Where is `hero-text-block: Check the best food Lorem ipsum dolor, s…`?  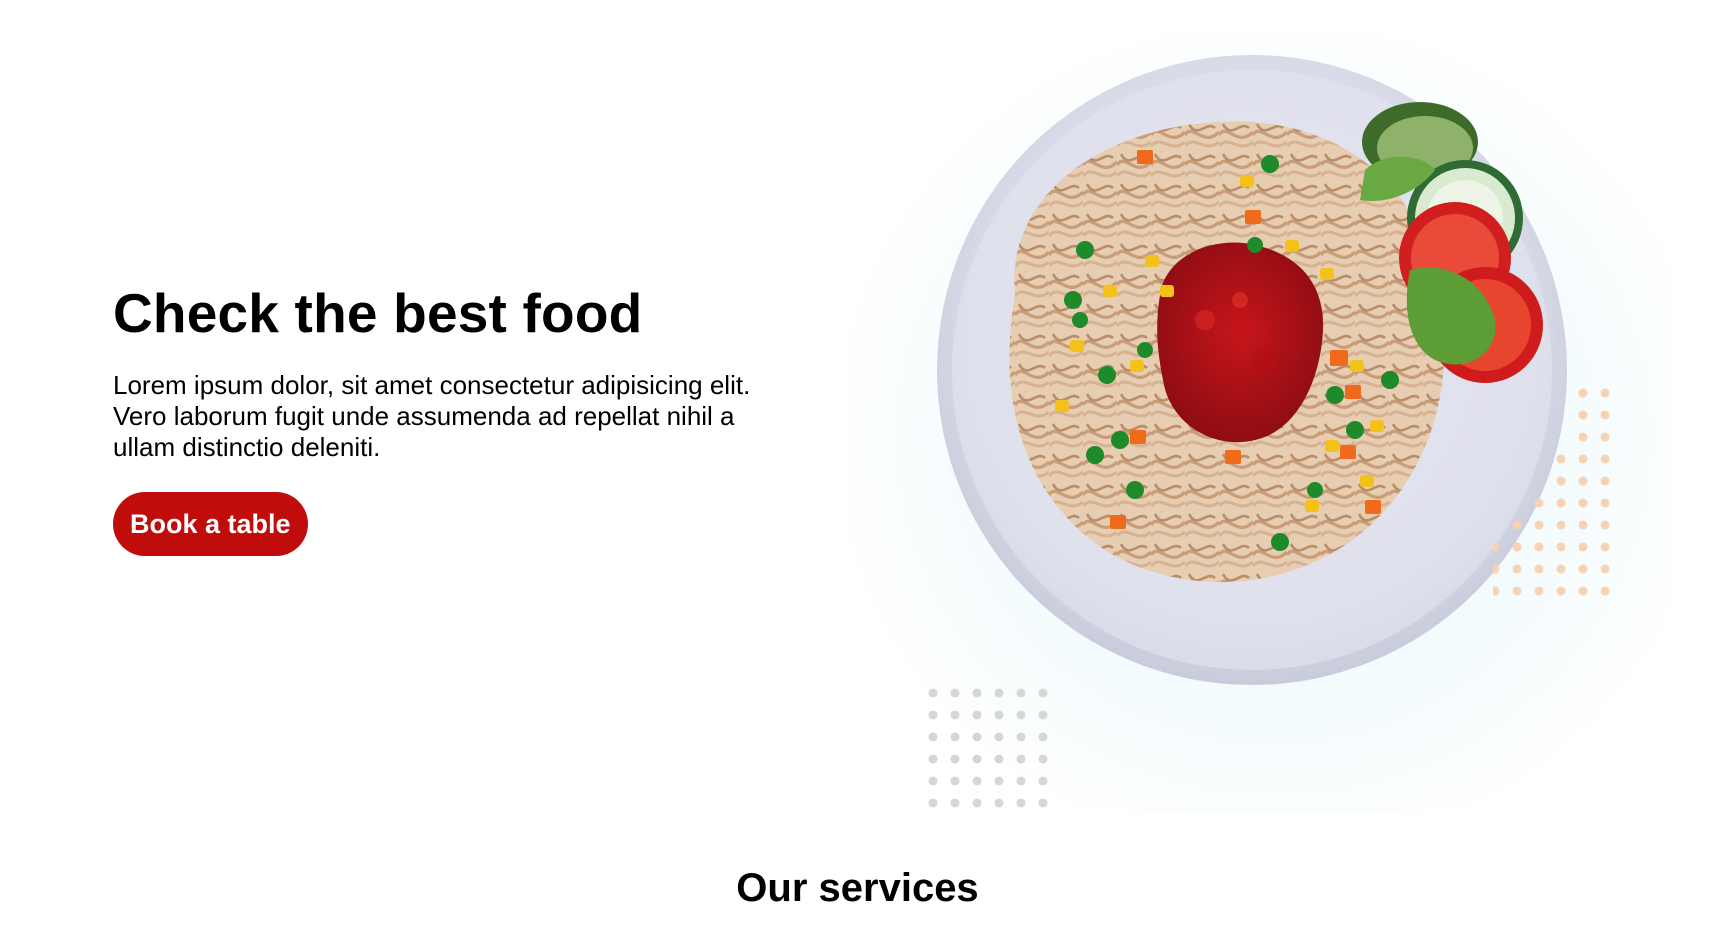 hero-text-block: Check the best food Lorem ipsum dolor, s… is located at coordinates (463, 417).